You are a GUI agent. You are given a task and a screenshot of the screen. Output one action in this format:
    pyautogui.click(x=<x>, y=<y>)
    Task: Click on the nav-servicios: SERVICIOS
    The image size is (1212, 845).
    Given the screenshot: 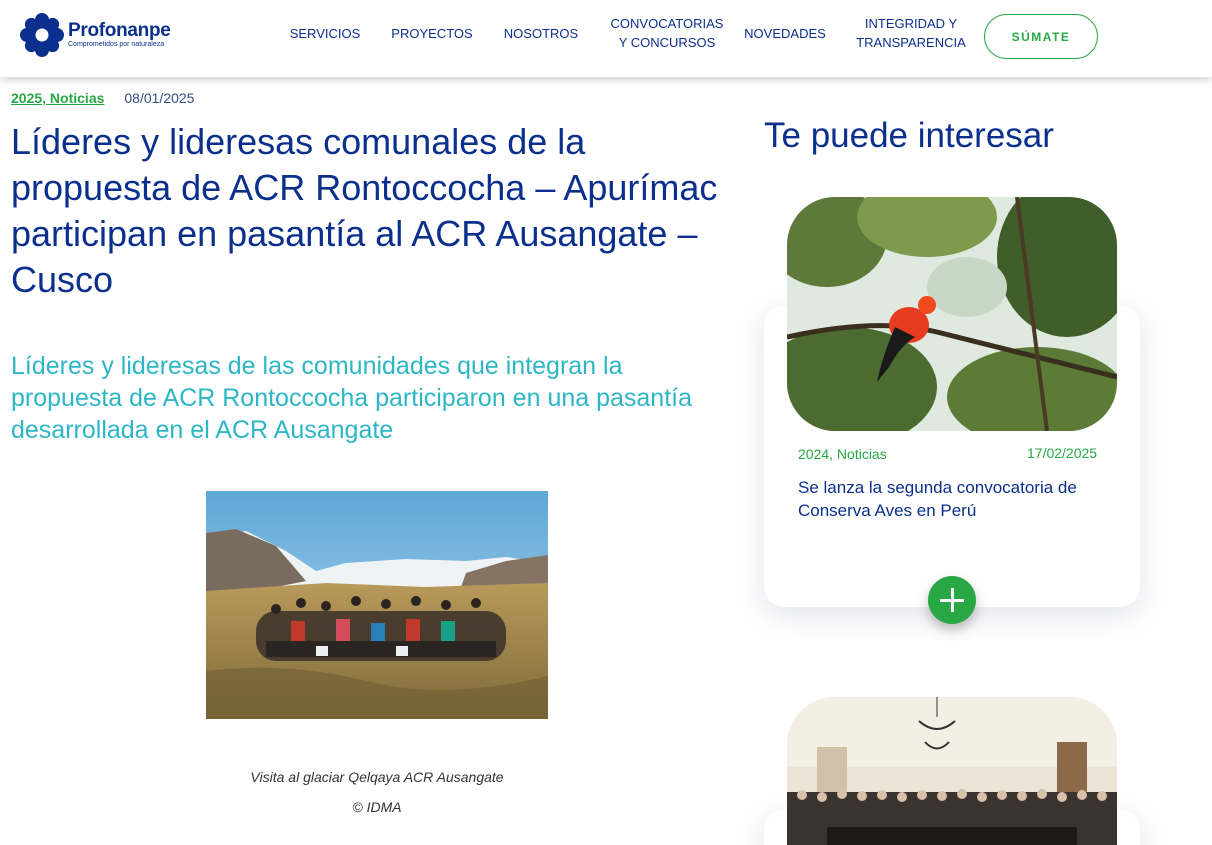 What is the action you would take?
    pyautogui.click(x=325, y=33)
    